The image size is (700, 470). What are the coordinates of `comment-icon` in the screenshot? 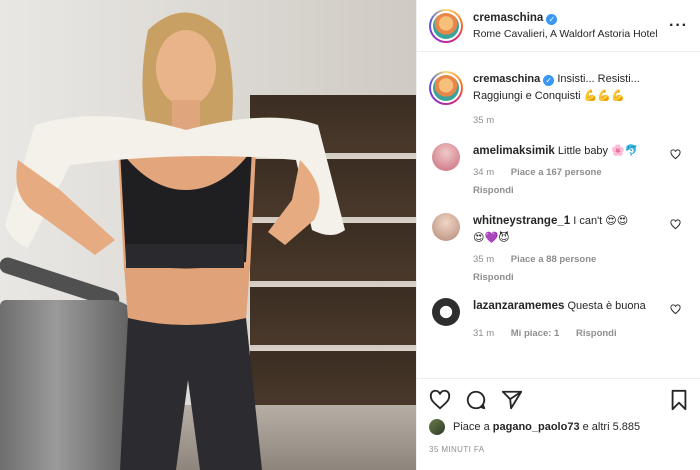 It's located at (476, 400).